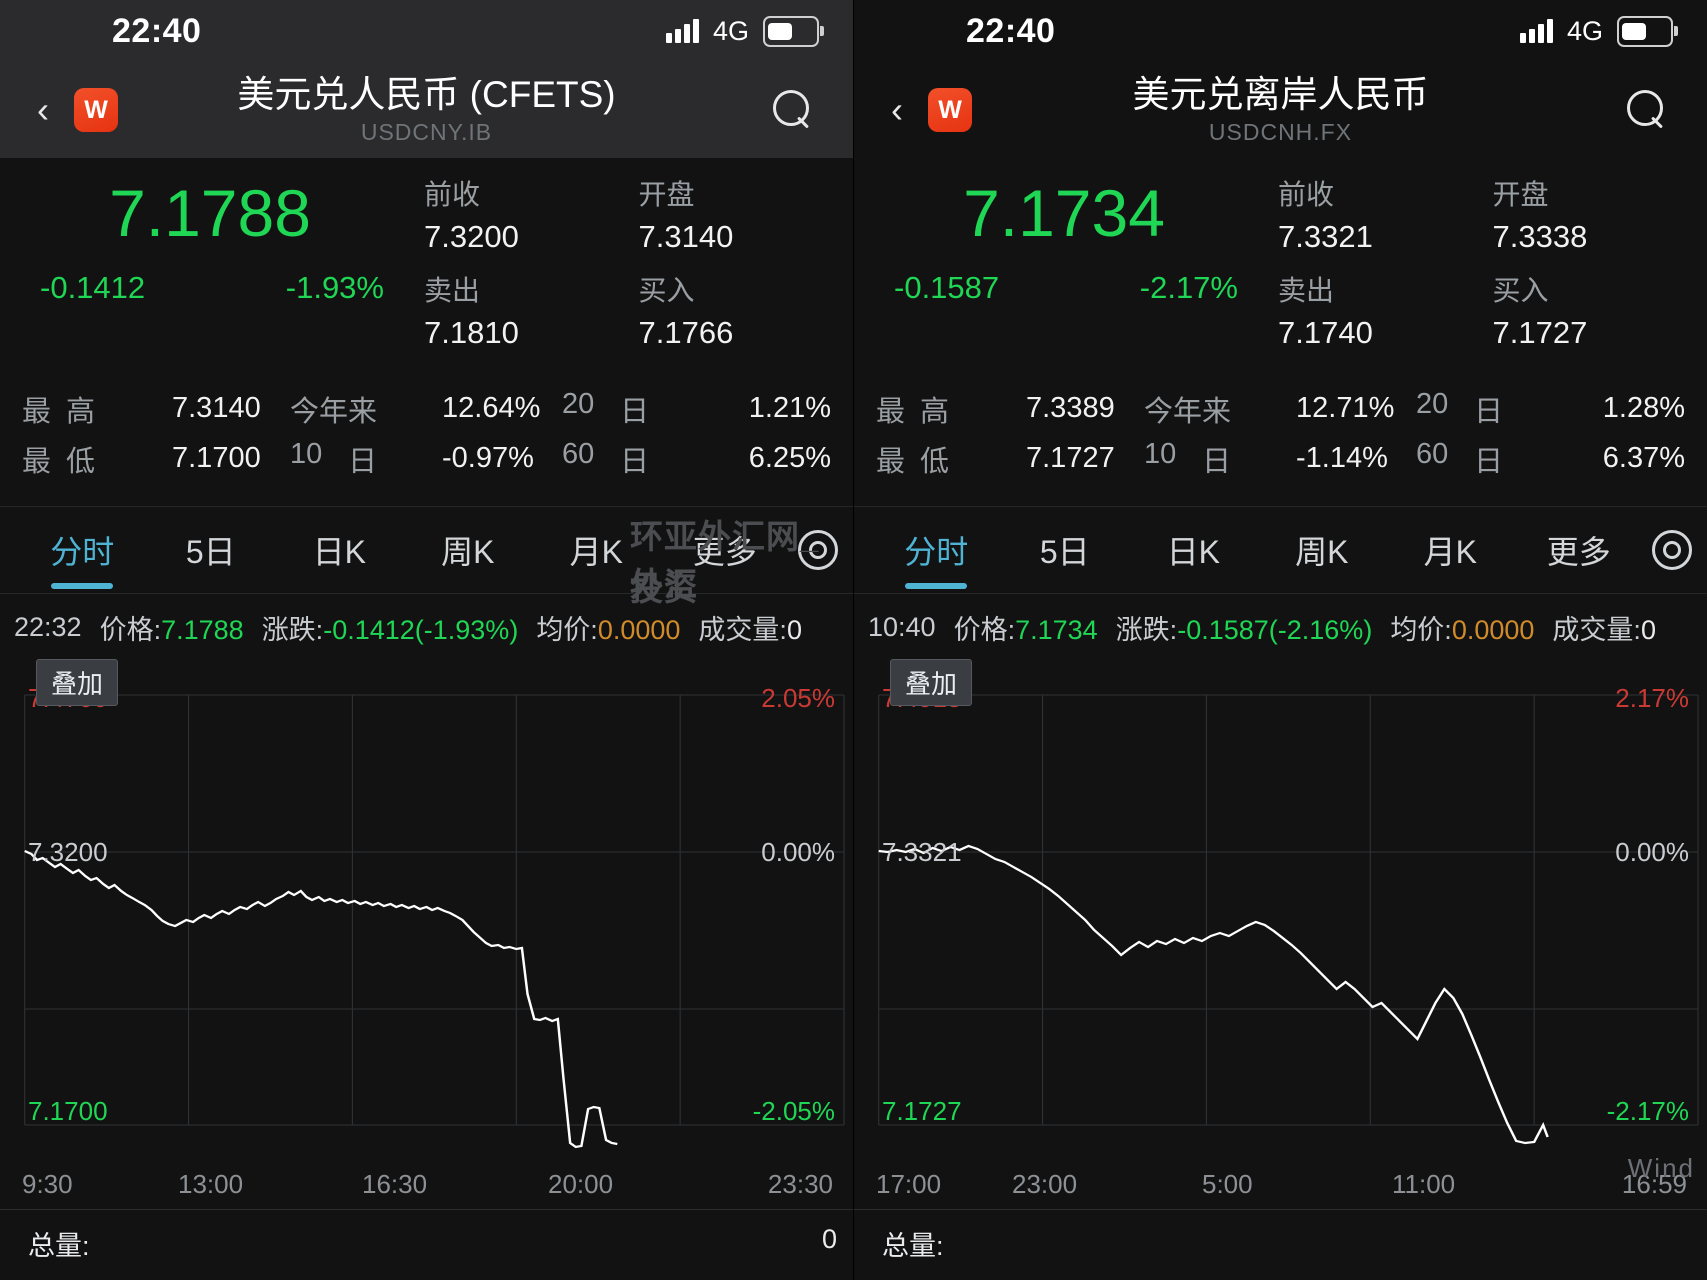  What do you see at coordinates (1280, 1187) in the screenshot?
I see `chart-x-axis: 17:00 23:00 5:00 11:00 16:59` at bounding box center [1280, 1187].